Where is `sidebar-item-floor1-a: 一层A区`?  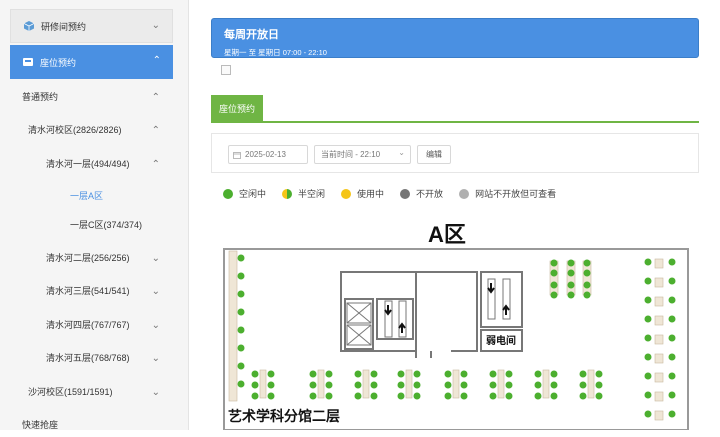 sidebar-item-floor1-a: 一层A区 is located at coordinates (94, 195).